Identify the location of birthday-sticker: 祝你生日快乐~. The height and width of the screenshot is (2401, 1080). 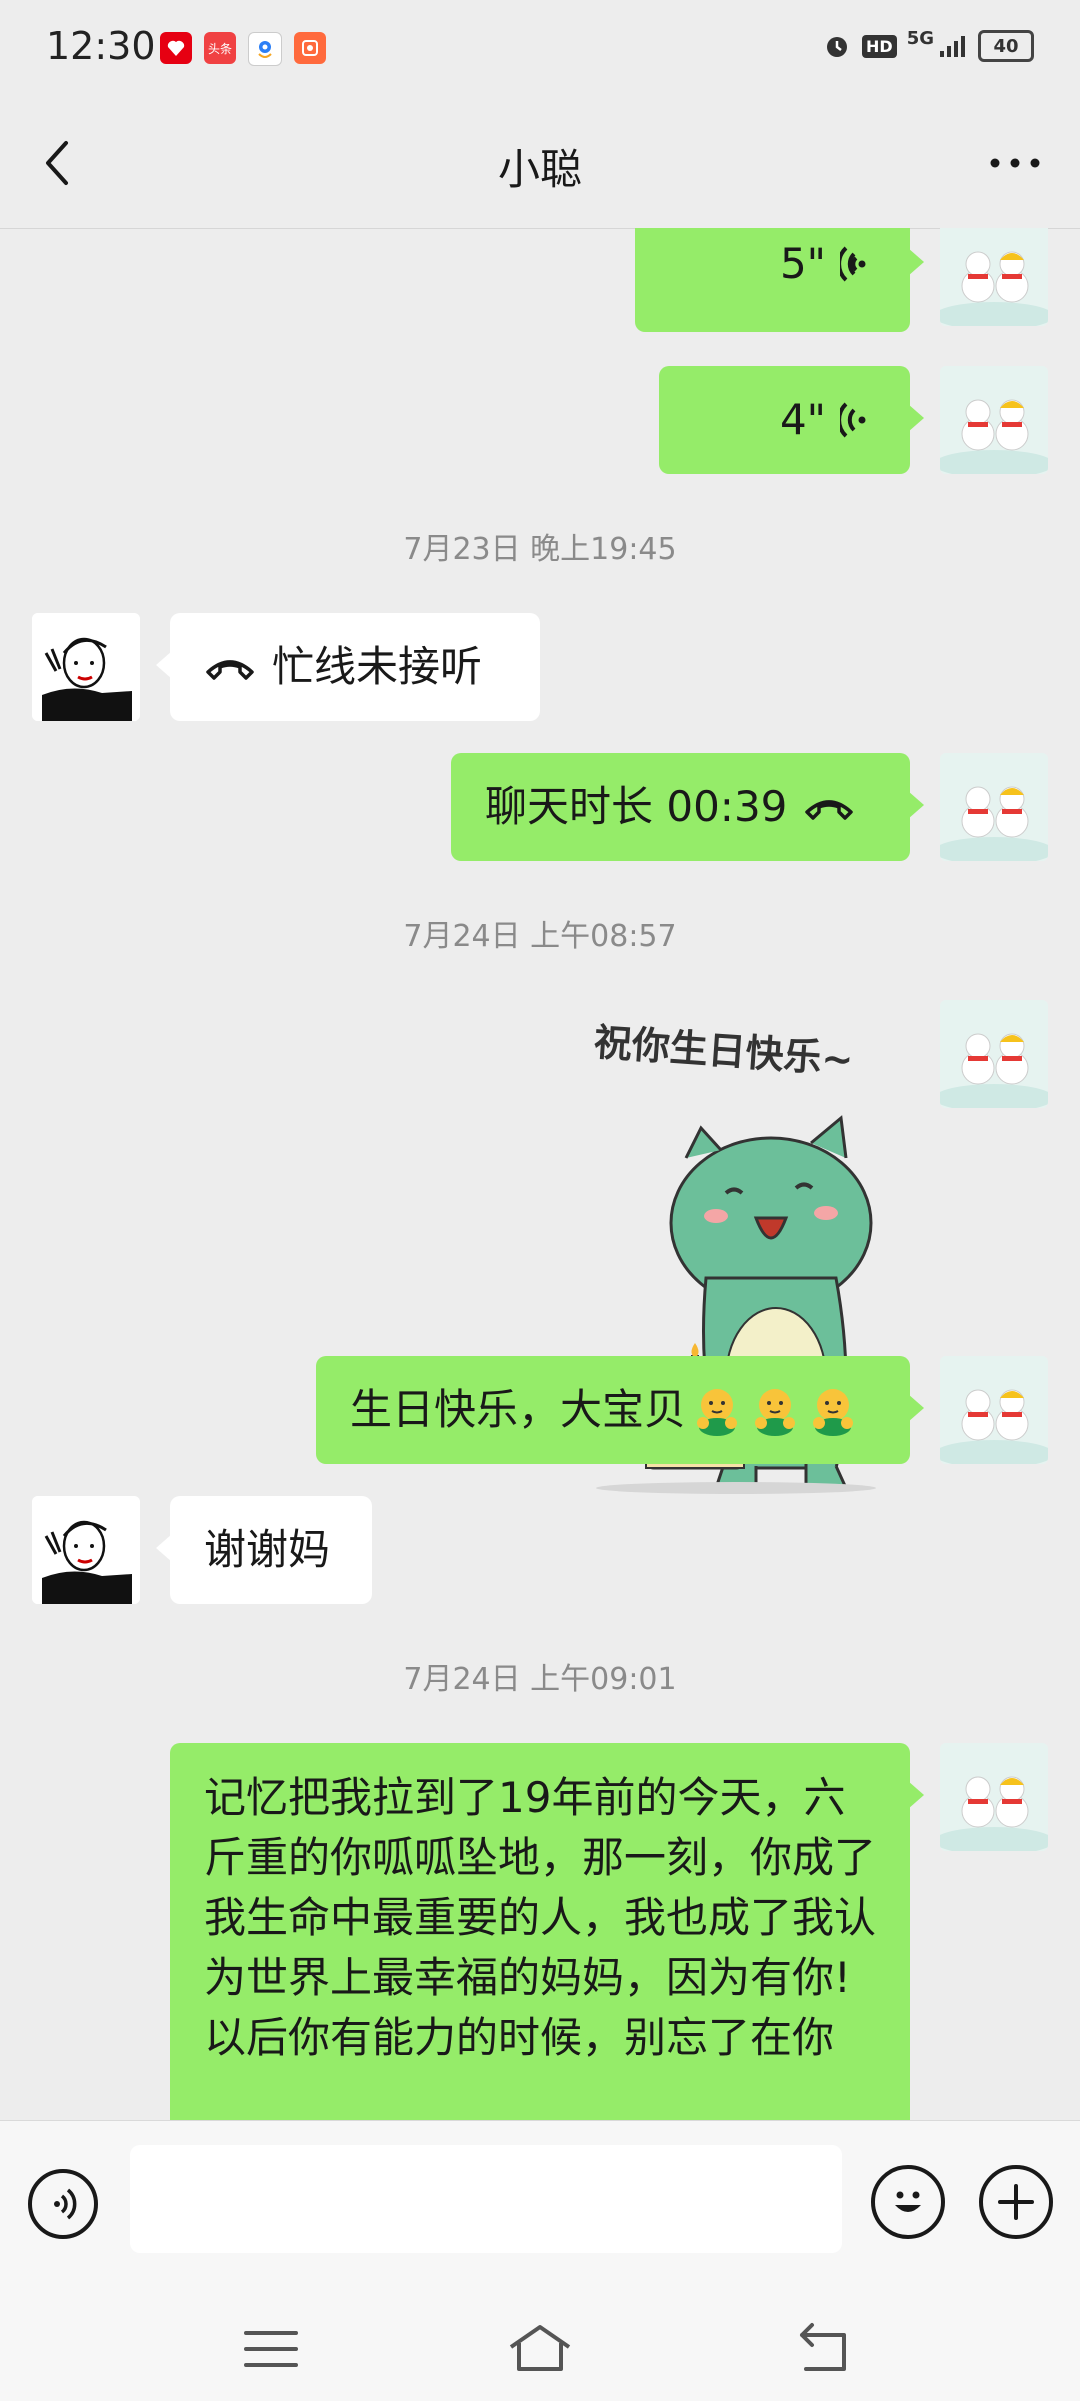
(748, 1273).